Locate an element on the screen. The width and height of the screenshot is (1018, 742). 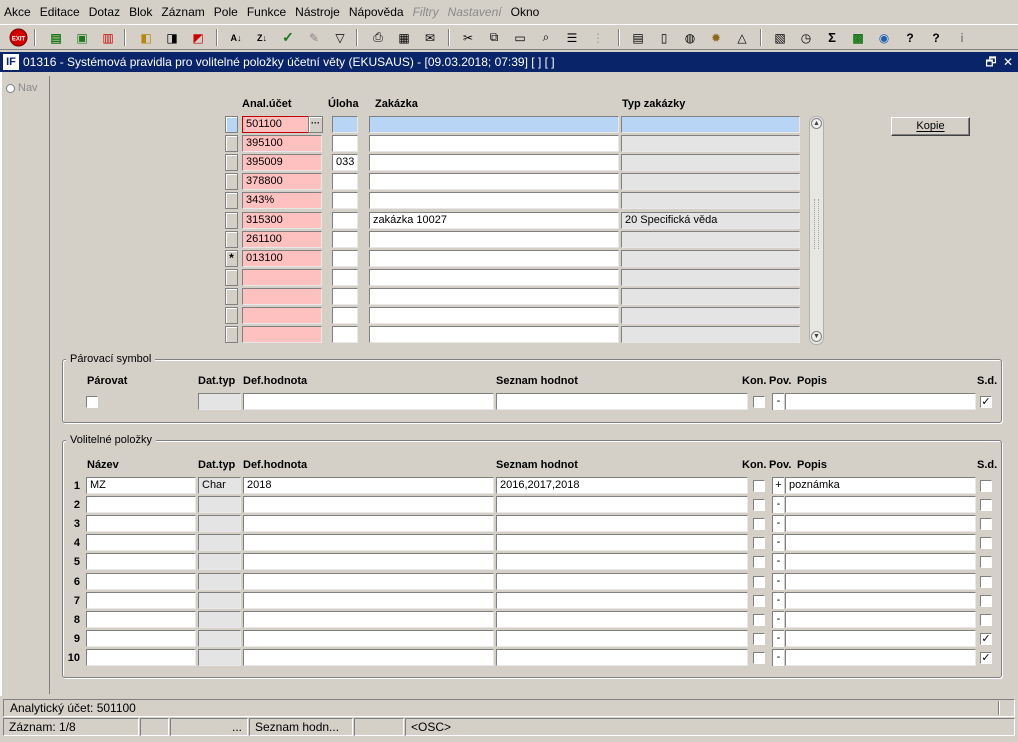
search-button: ⌕ is located at coordinates (546, 37).